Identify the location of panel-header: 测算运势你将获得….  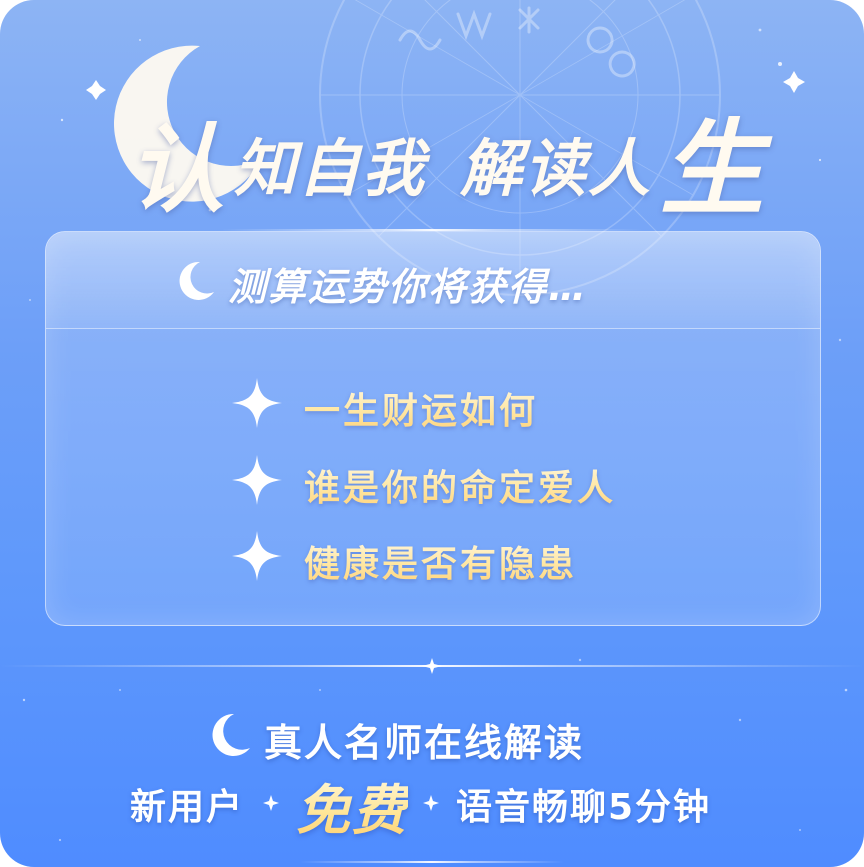
(433, 280).